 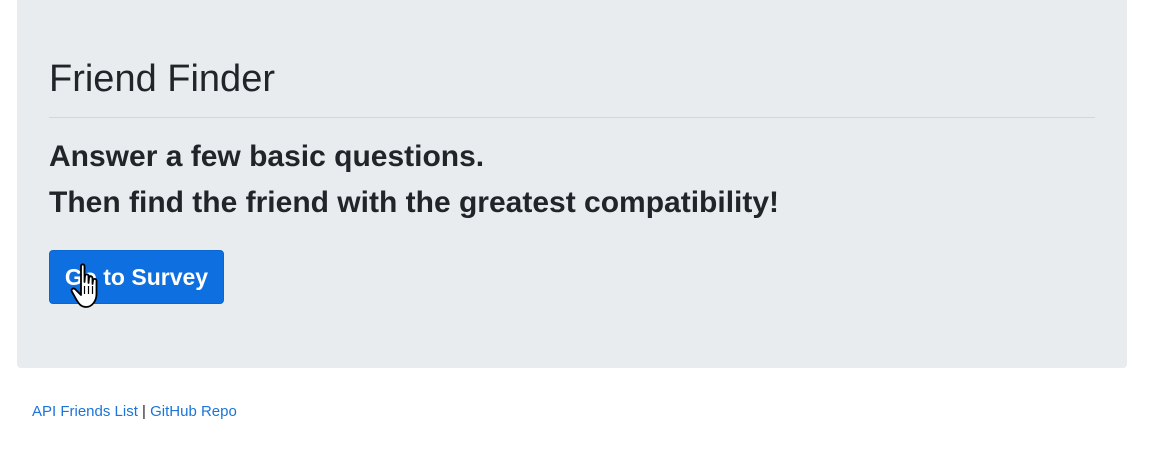 I want to click on page-title: Friend Finder, so click(x=162, y=79).